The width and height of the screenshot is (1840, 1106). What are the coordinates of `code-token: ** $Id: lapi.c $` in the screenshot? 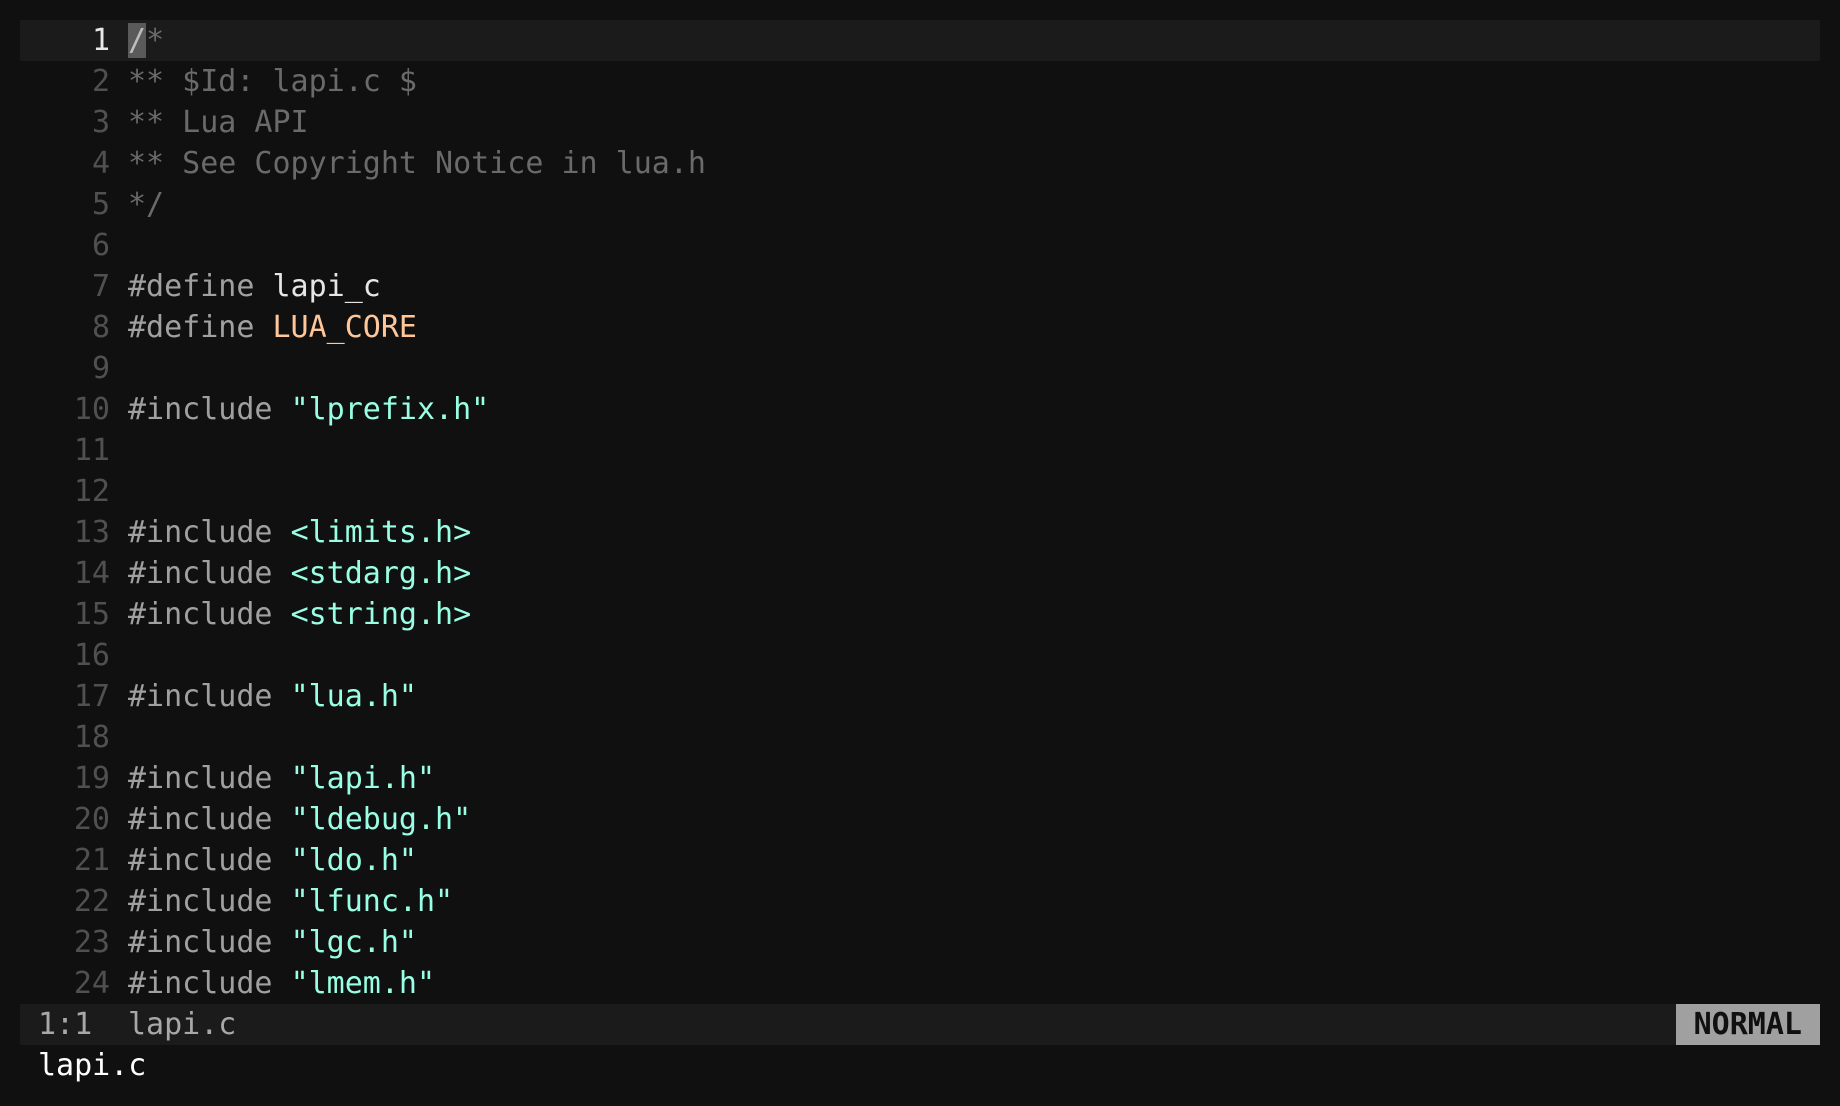 It's located at (272, 81).